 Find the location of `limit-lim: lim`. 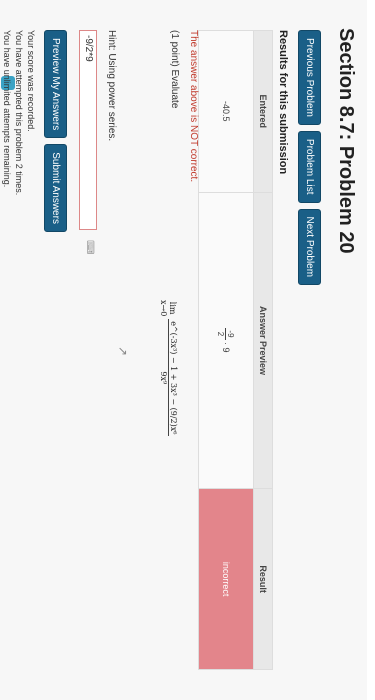

limit-lim: lim is located at coordinates (173, 308).